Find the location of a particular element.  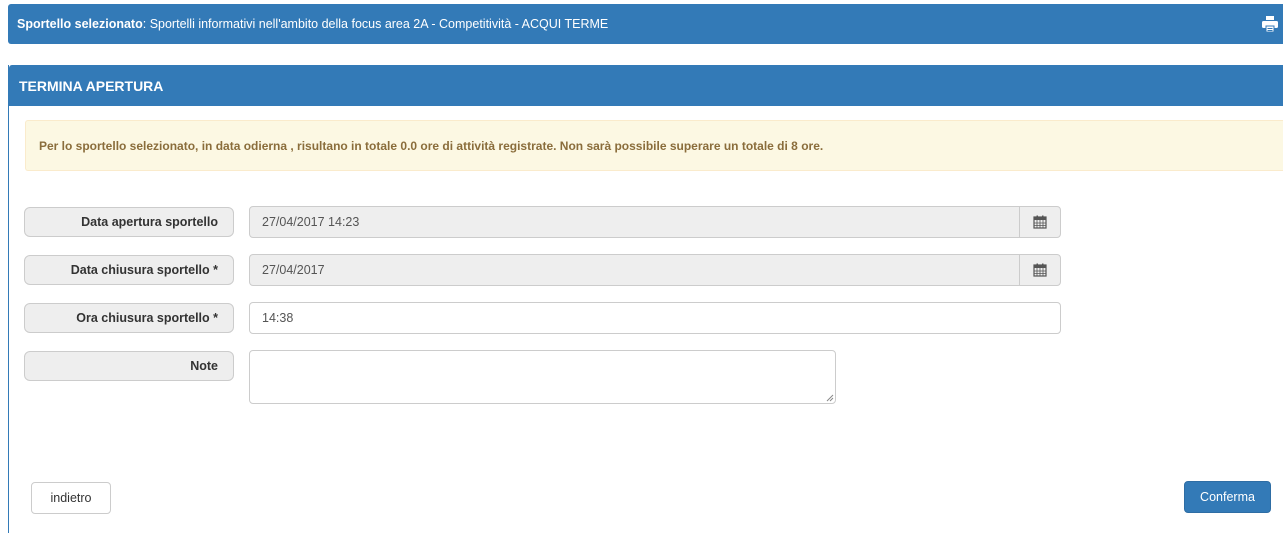

note-label: Note is located at coordinates (129, 366).